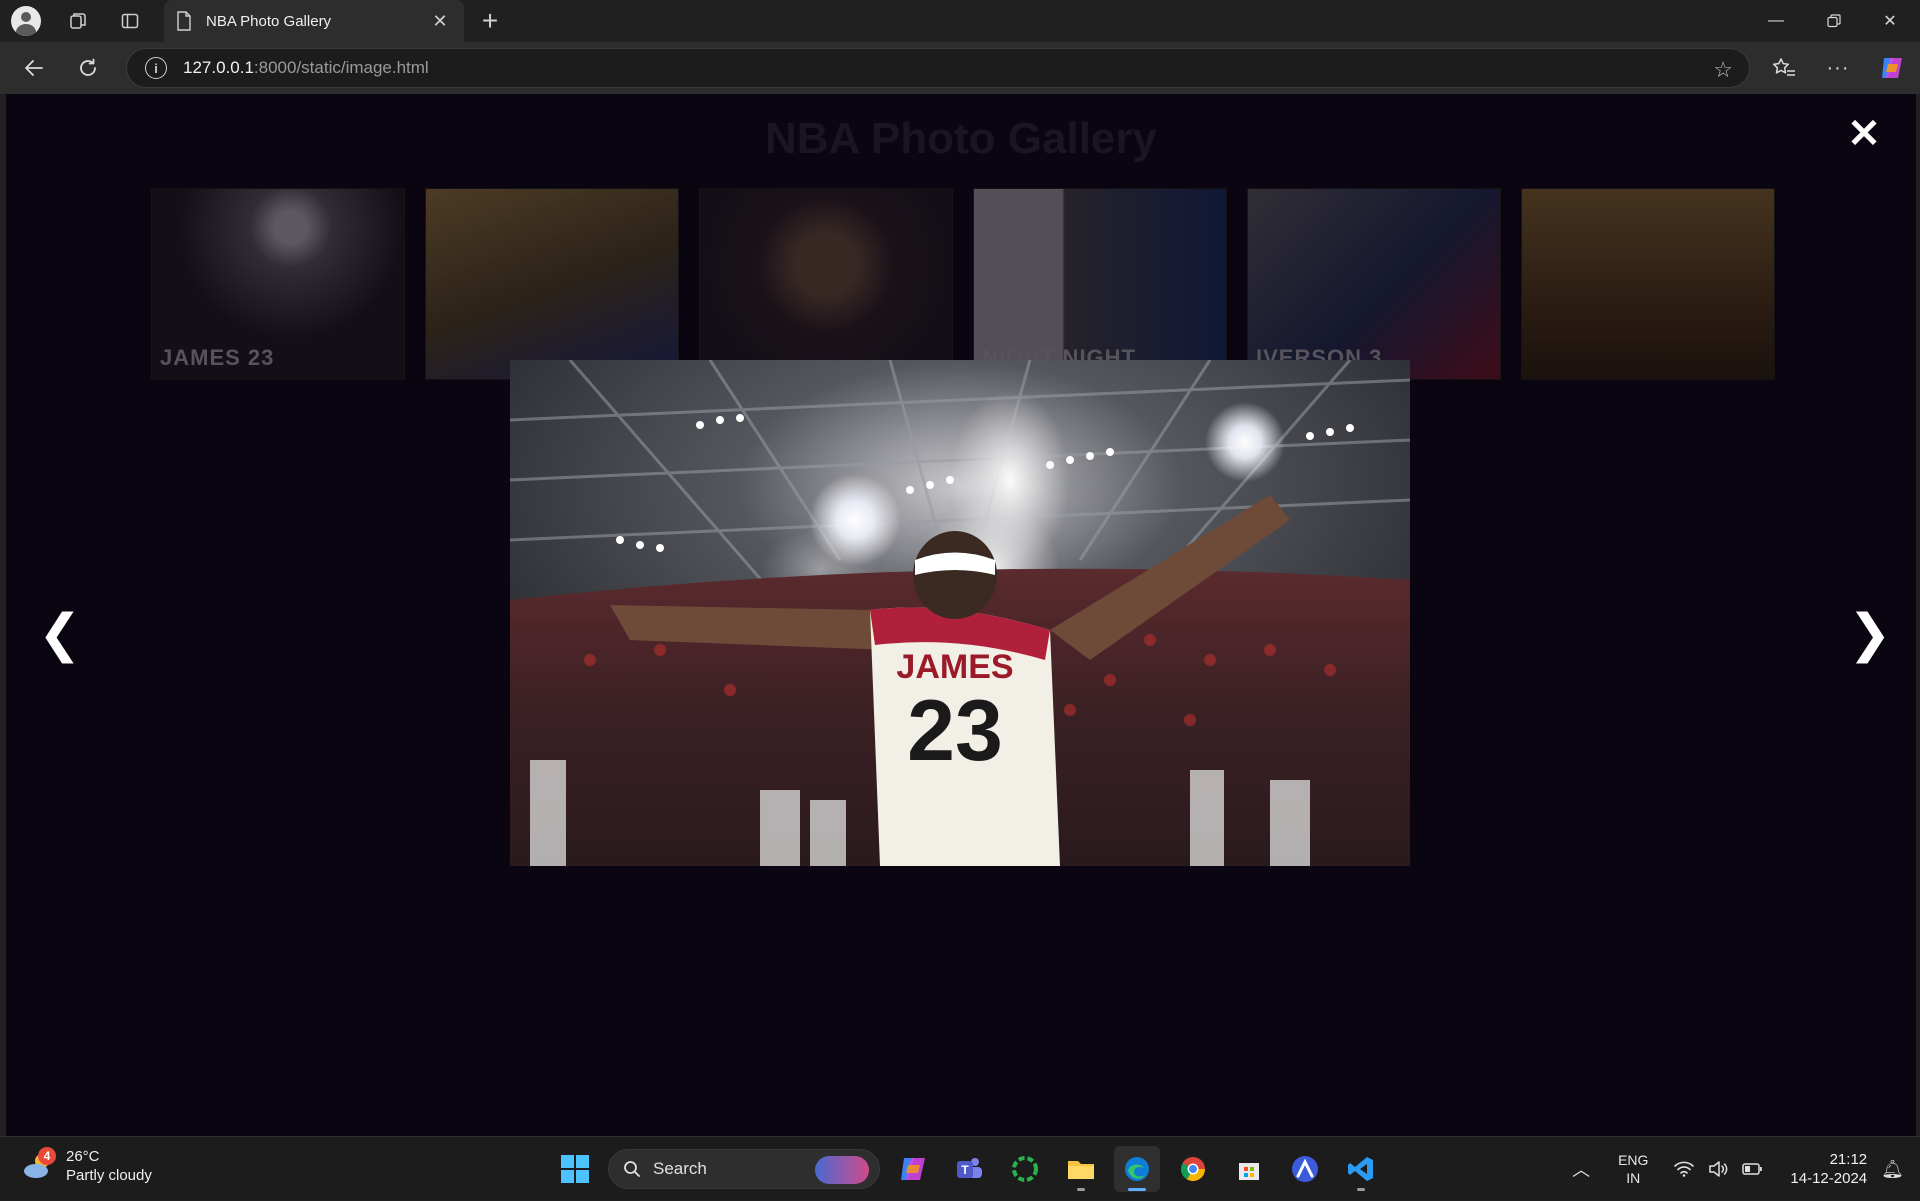 The image size is (1920, 1201). Describe the element at coordinates (440, 21) in the screenshot. I see `tab-close-icon: ✕` at that location.